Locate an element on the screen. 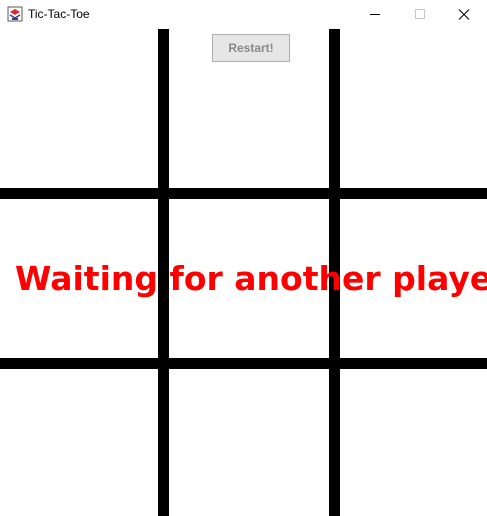 The width and height of the screenshot is (487, 516). restart-button: Restart! is located at coordinates (251, 48).